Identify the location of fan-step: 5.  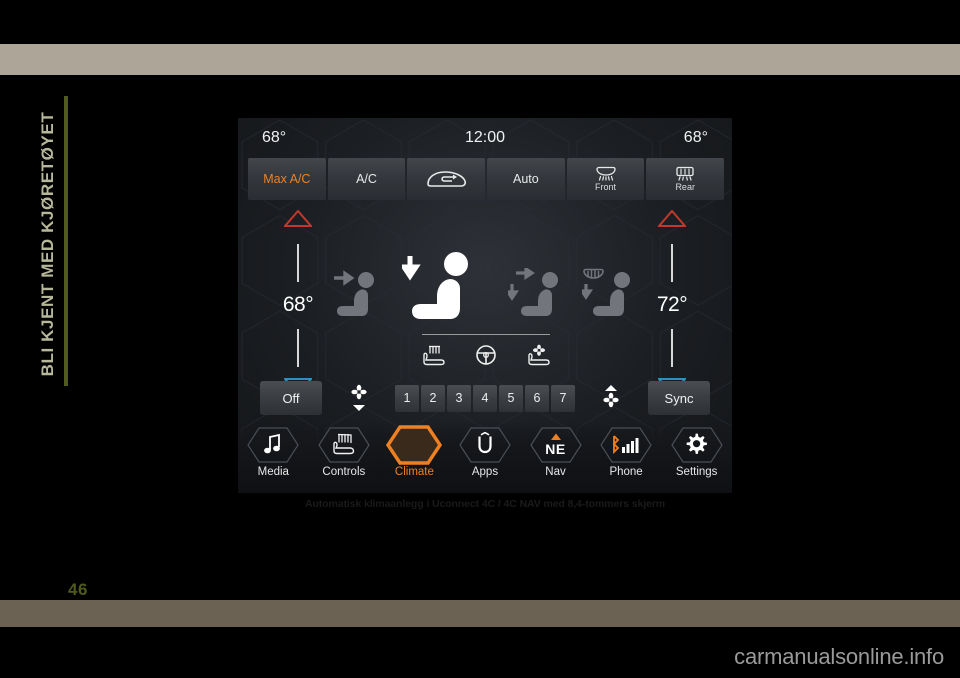
(511, 398).